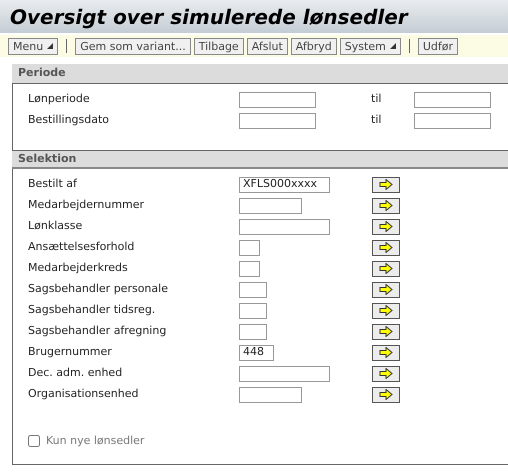  What do you see at coordinates (70, 352) in the screenshot?
I see `field-label: Brugernummer` at bounding box center [70, 352].